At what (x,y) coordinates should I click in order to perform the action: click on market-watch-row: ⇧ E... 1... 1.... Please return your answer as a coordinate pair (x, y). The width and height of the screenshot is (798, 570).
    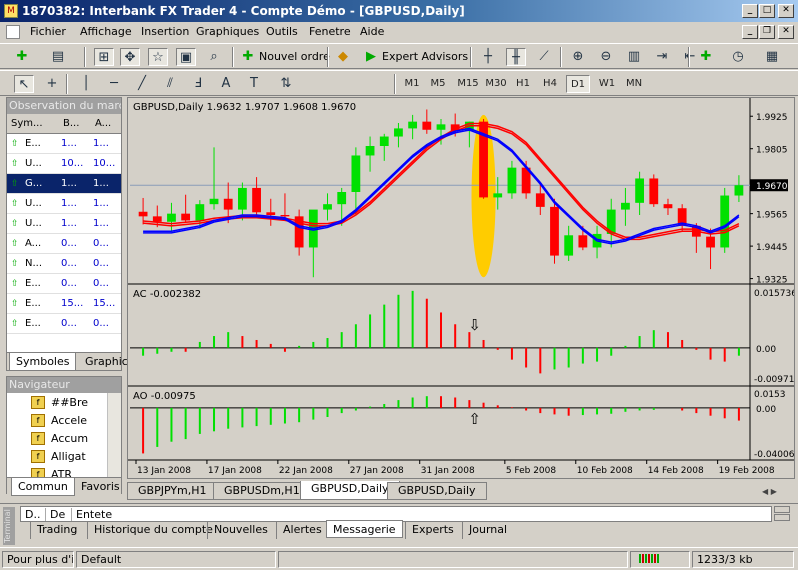
    Looking at the image, I should click on (64, 144).